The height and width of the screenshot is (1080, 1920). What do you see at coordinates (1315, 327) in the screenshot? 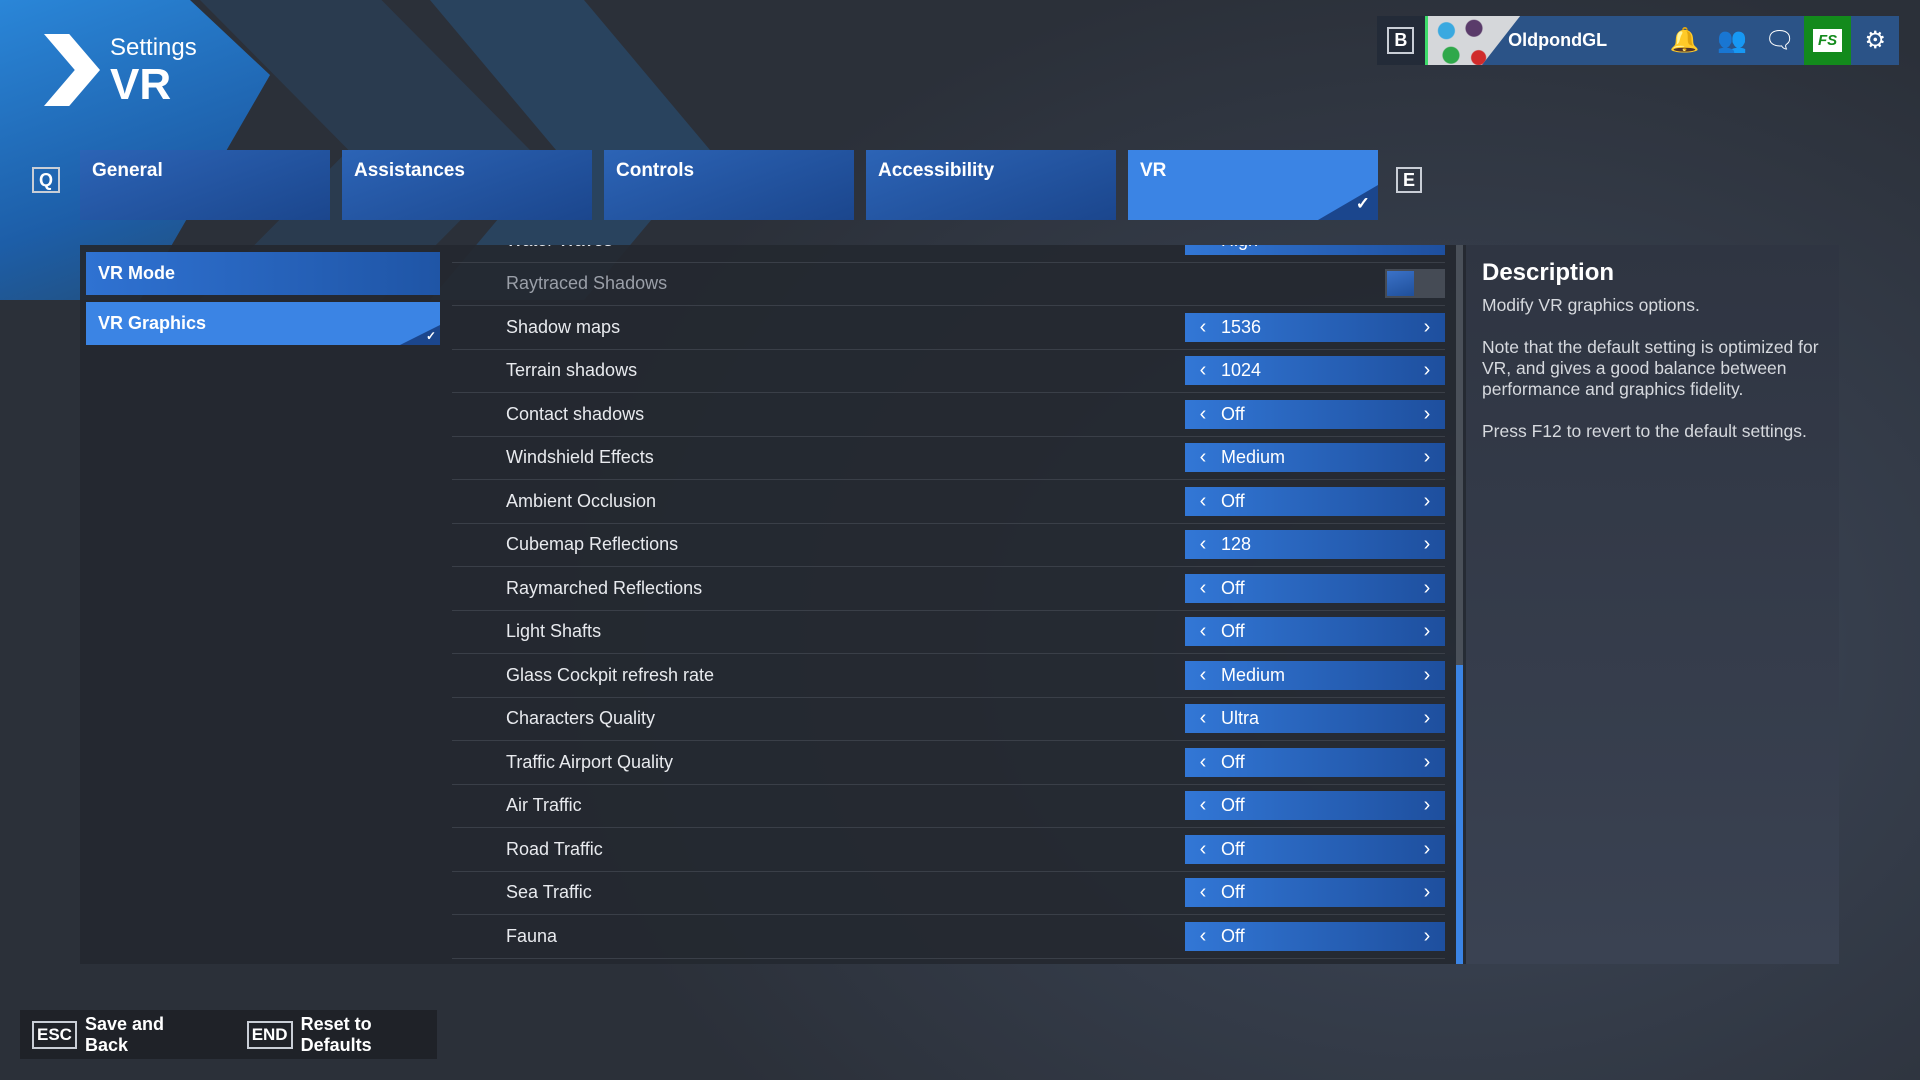
I see `shadow-maps-selector: ‹ 1536 ›` at bounding box center [1315, 327].